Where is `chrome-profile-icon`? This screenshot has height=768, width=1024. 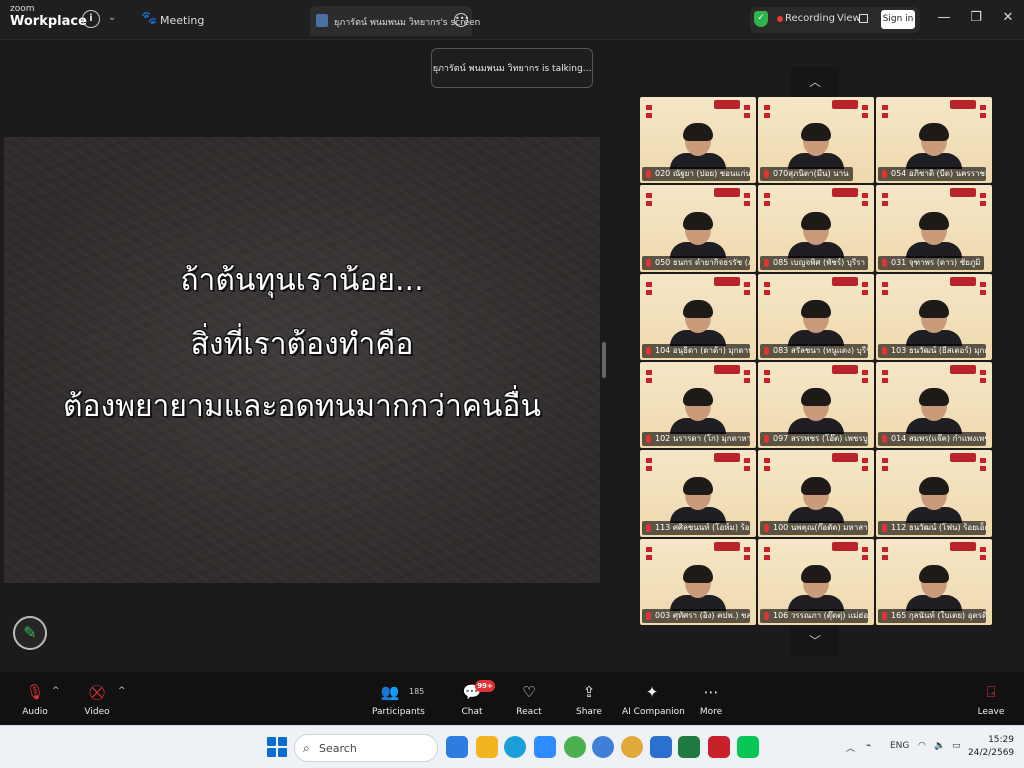 chrome-profile-icon is located at coordinates (603, 747).